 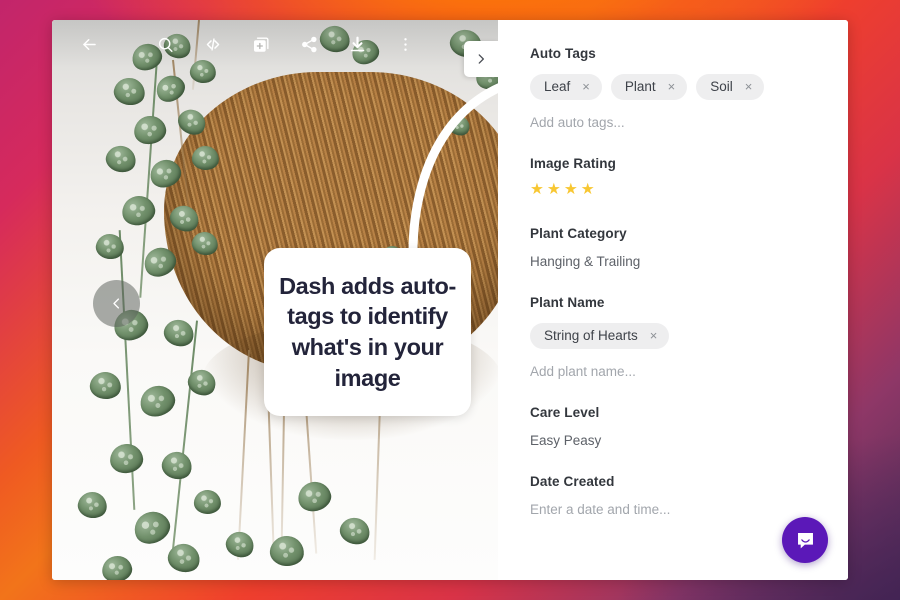 I want to click on auto-tag-chip: Leaf ×, so click(x=566, y=87).